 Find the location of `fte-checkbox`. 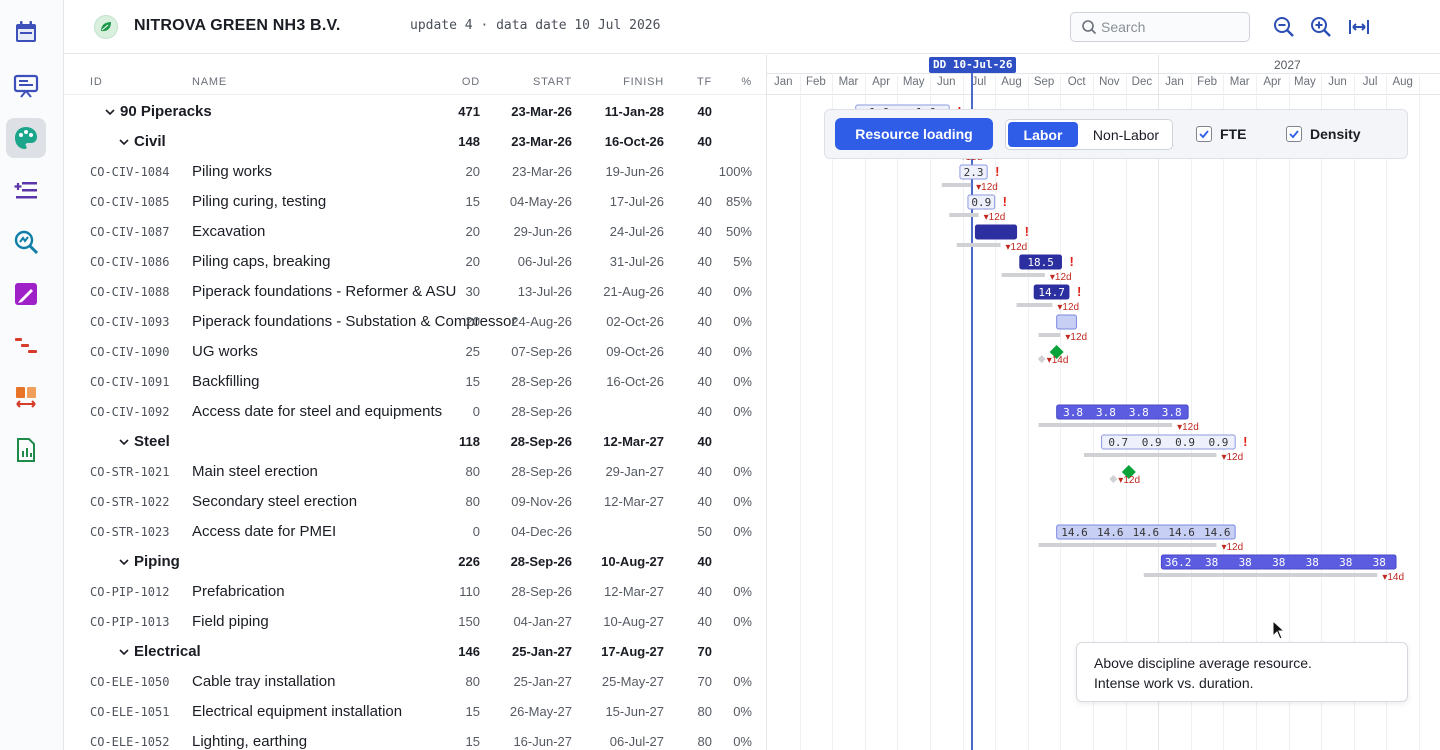

fte-checkbox is located at coordinates (1204, 134).